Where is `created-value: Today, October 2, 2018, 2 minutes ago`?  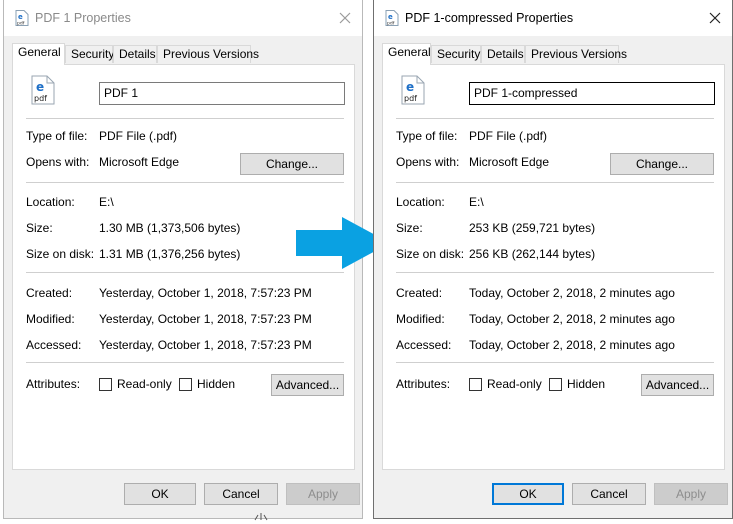
created-value: Today, October 2, 2018, 2 minutes ago is located at coordinates (572, 293).